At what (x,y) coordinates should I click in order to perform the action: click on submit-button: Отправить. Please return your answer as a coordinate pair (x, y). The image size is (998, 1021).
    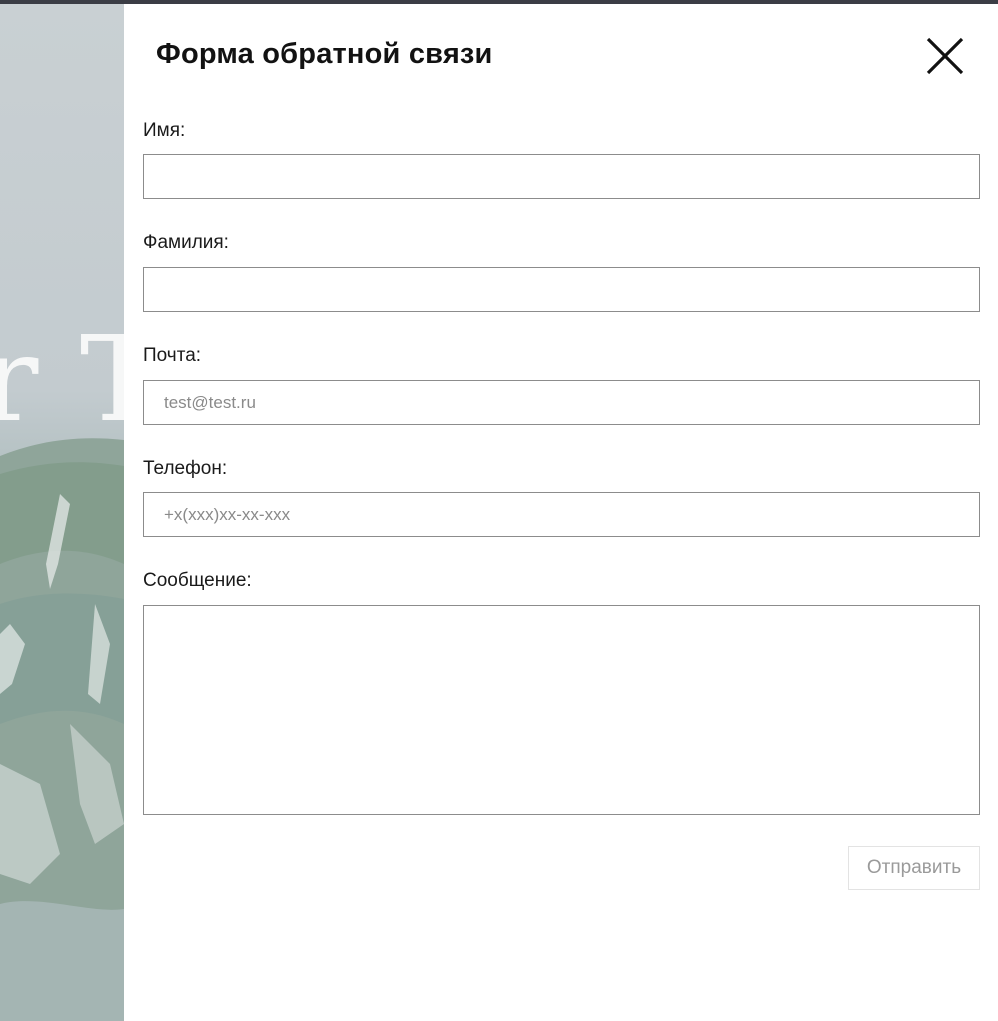
    Looking at the image, I should click on (914, 868).